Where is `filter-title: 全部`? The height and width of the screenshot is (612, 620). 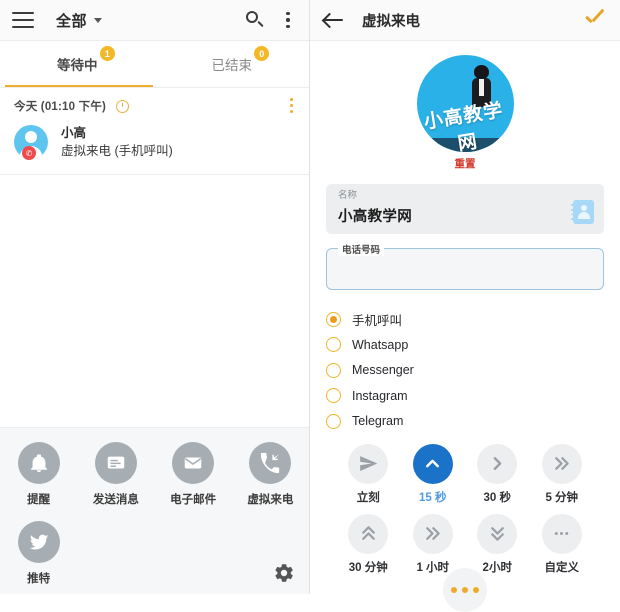
filter-title: 全部 is located at coordinates (79, 20).